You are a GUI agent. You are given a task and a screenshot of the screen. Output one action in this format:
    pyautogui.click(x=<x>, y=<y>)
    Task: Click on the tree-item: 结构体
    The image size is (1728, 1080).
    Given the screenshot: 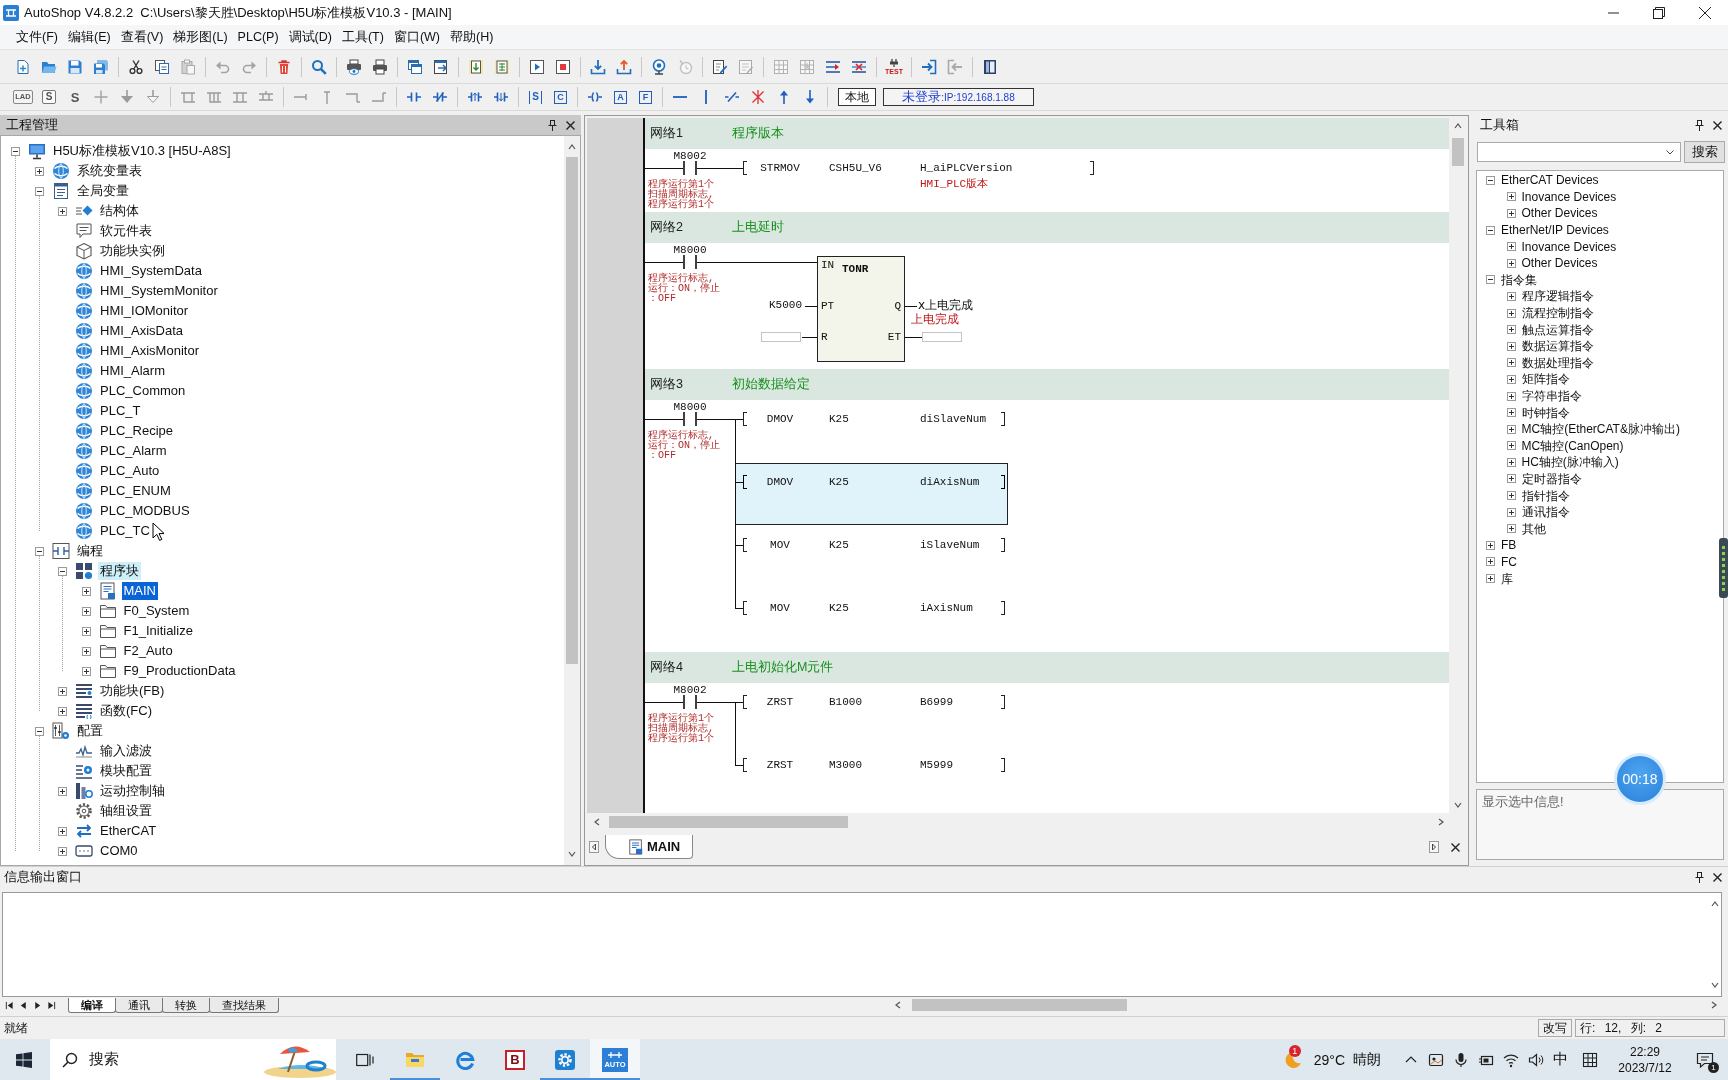 What is the action you would take?
    pyautogui.click(x=119, y=211)
    